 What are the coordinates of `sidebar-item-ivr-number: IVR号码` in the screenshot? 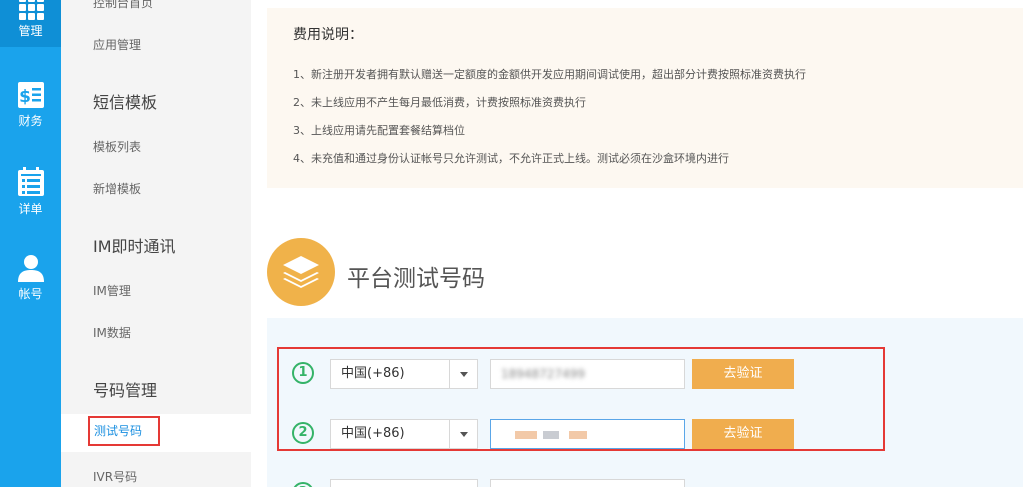 It's located at (115, 476).